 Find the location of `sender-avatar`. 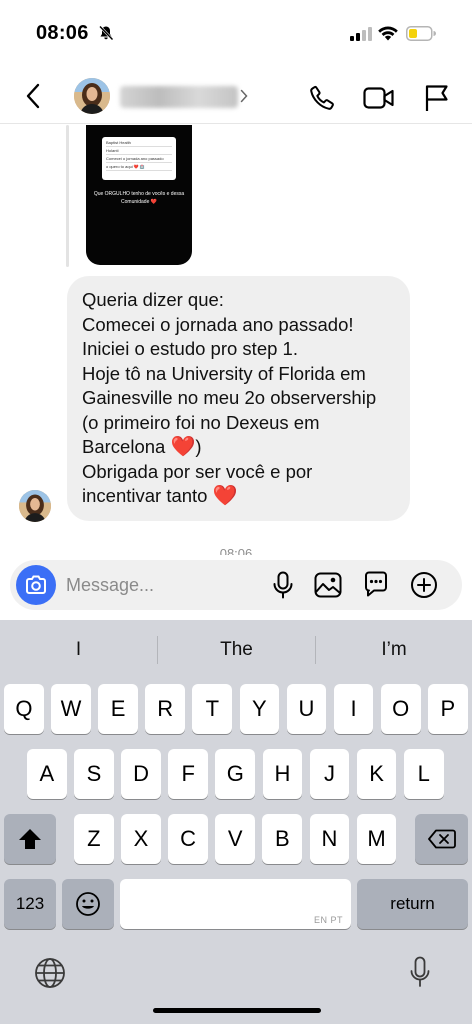

sender-avatar is located at coordinates (35, 506).